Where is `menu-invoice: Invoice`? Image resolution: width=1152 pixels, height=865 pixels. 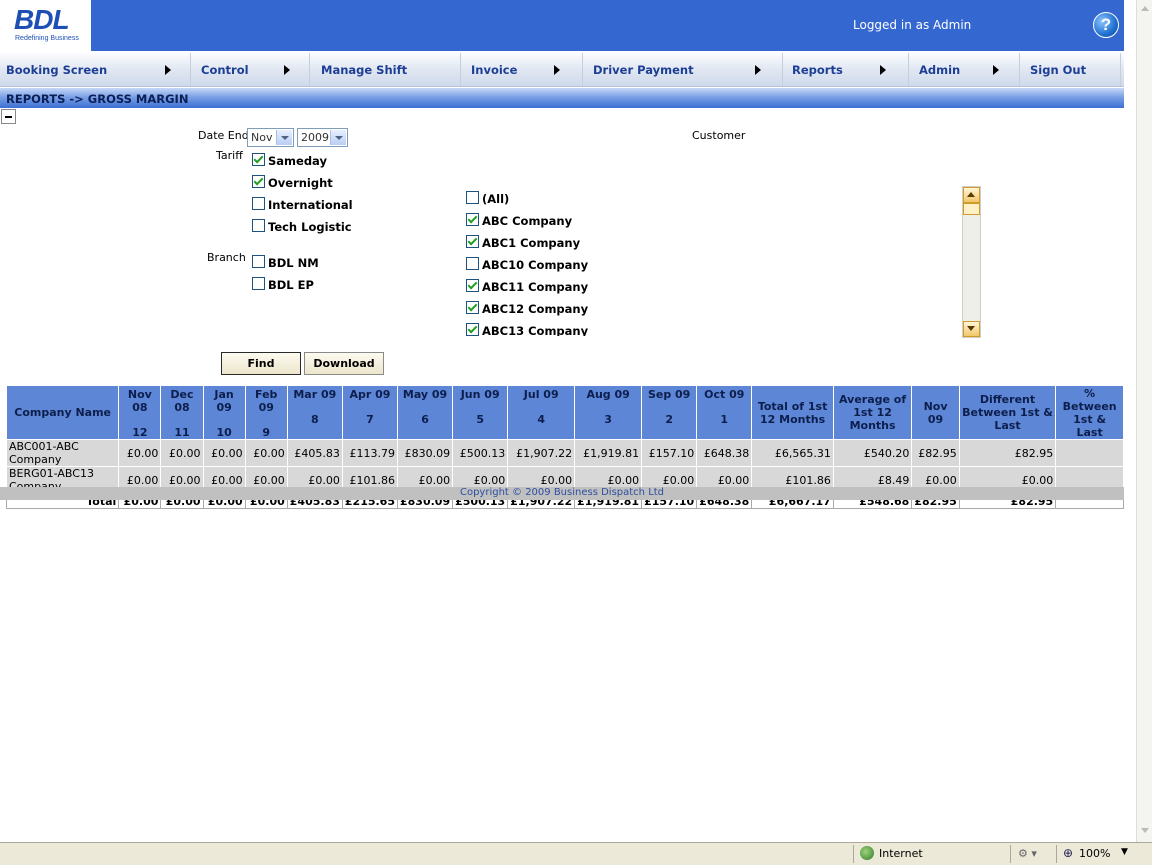
menu-invoice: Invoice is located at coordinates (522, 69).